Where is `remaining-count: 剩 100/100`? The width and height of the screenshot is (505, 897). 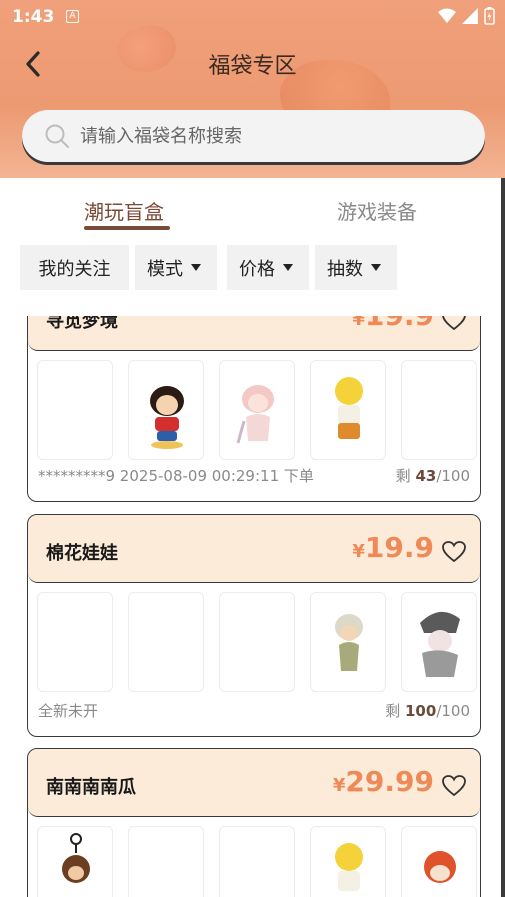 remaining-count: 剩 100/100 is located at coordinates (427, 711).